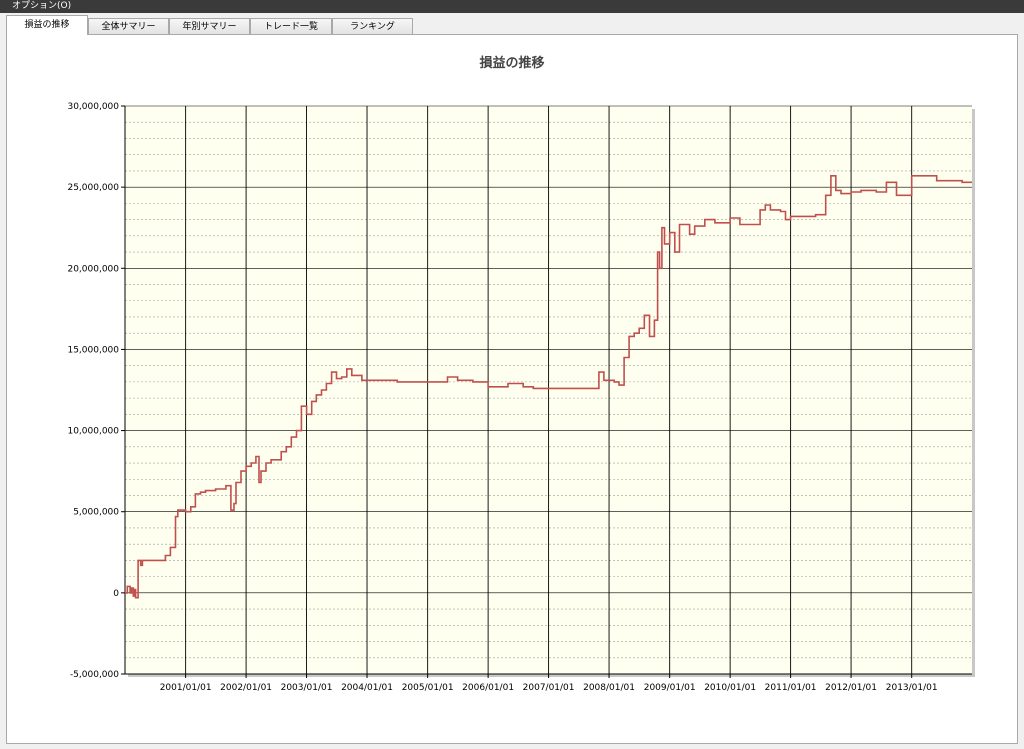 The height and width of the screenshot is (749, 1024). I want to click on x-tick-label: 2007/01/01, so click(549, 688).